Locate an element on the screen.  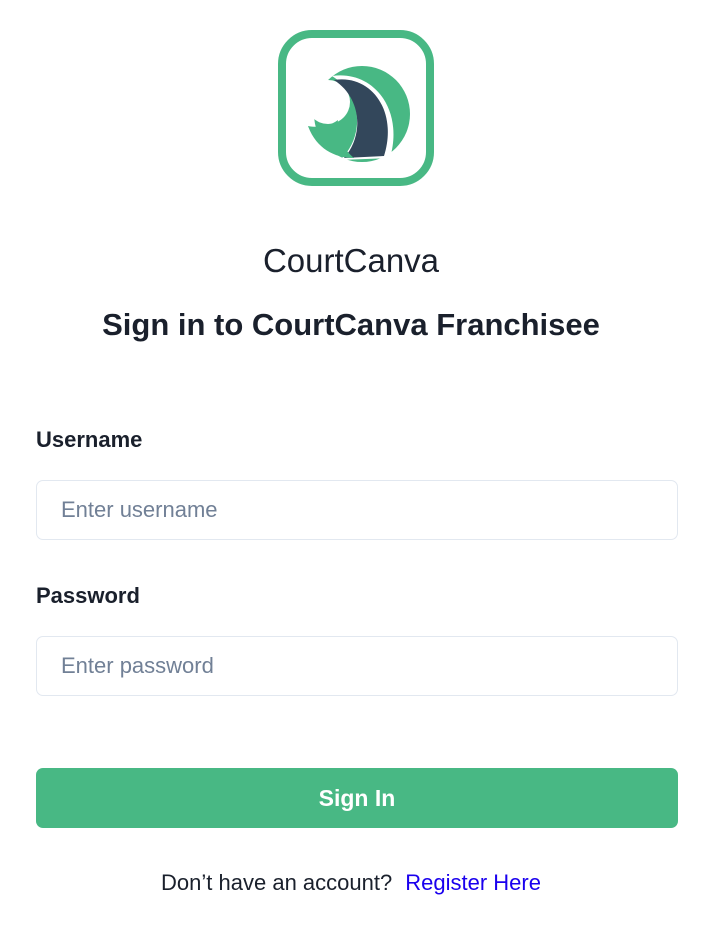
register-prompt-text: Don’t have an account? is located at coordinates (277, 882).